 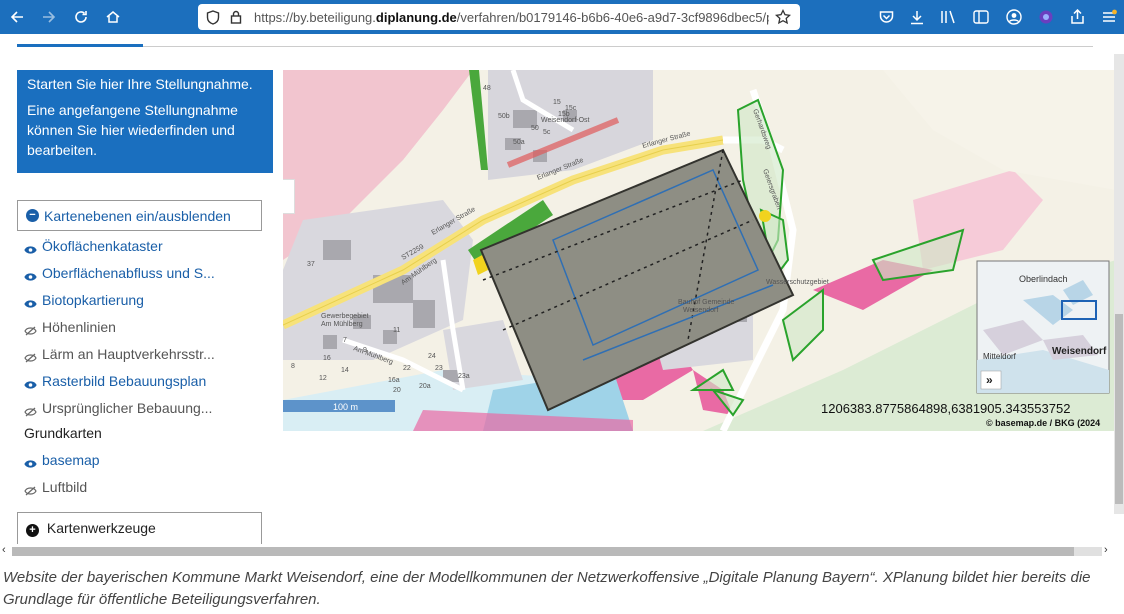 What do you see at coordinates (464, 376) in the screenshot?
I see `svg-text: 23a` at bounding box center [464, 376].